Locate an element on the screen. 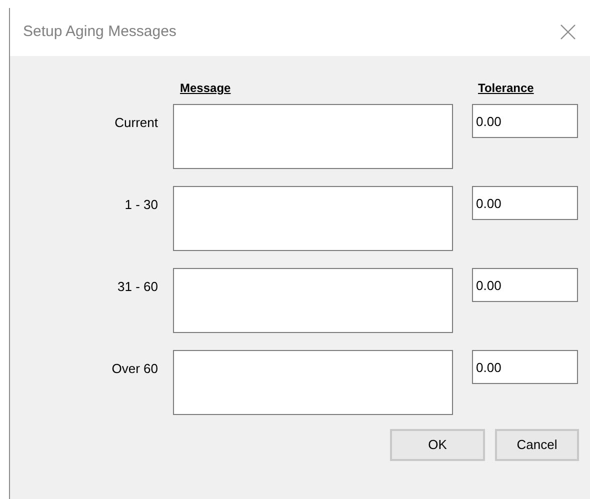  ok-button: OK is located at coordinates (437, 445).